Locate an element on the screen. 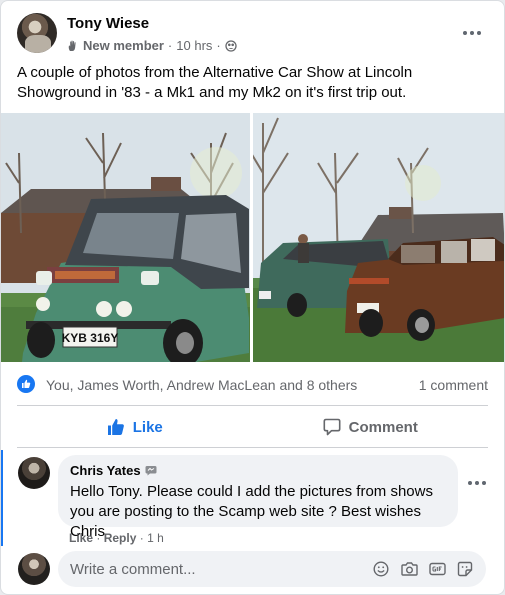 This screenshot has height=595, width=505. like-button: Like is located at coordinates (135, 427).